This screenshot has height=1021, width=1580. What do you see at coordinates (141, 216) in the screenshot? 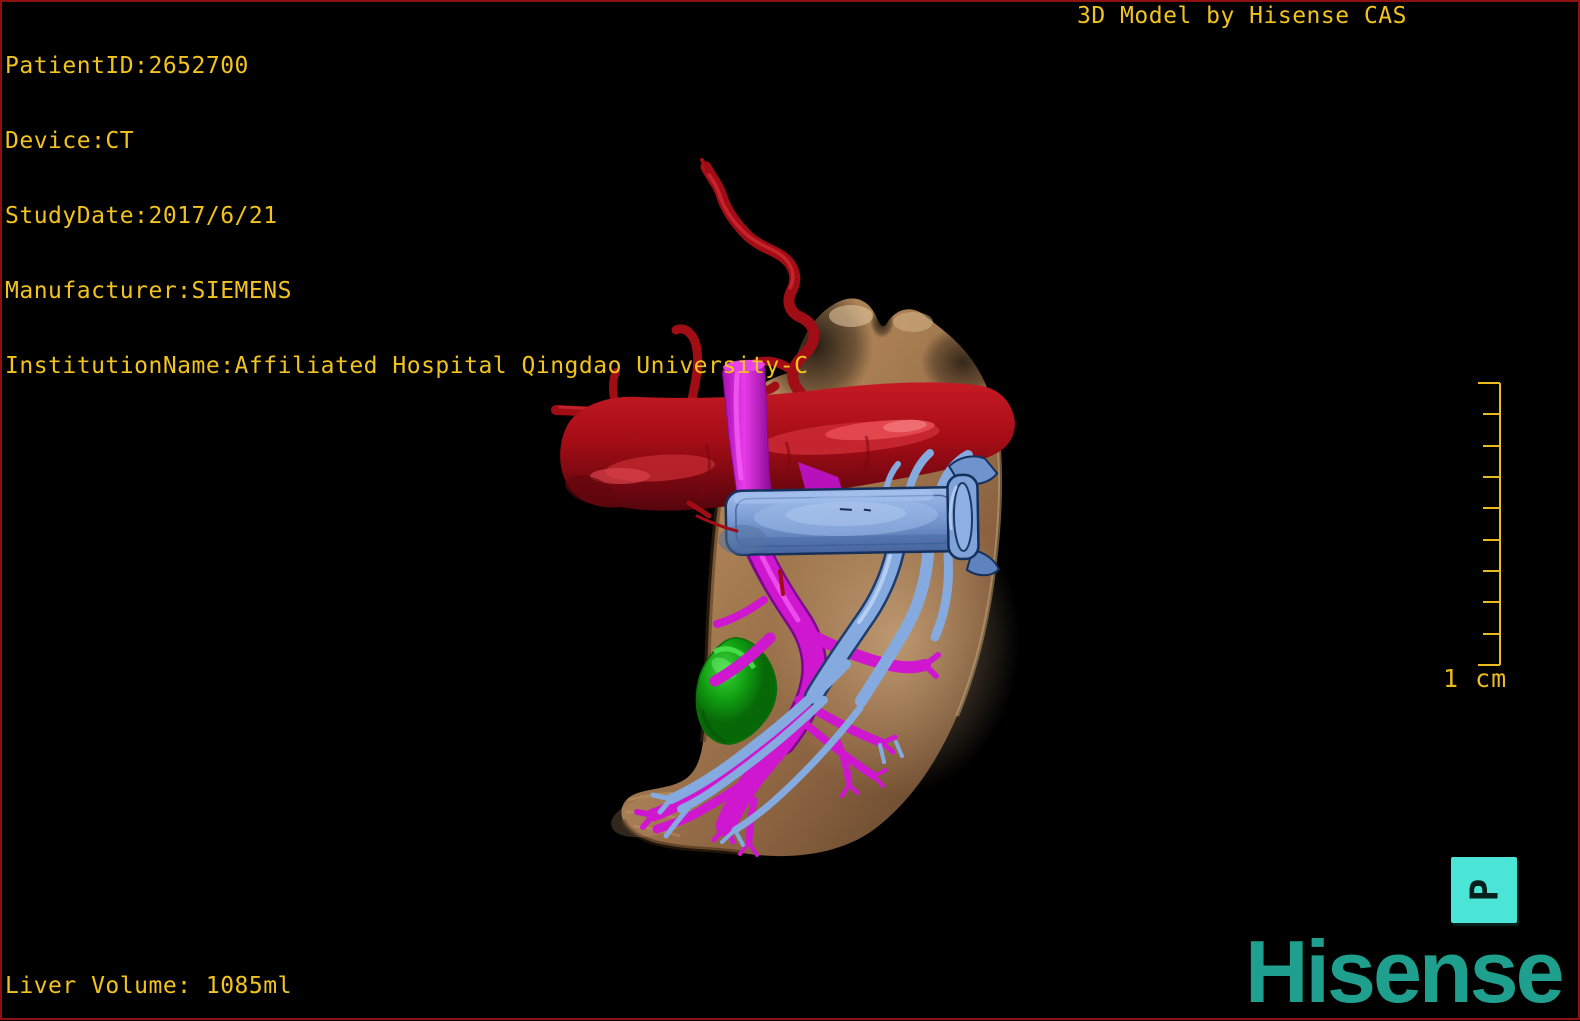
I see `study-date-line: StudyDate:2017/6/21` at bounding box center [141, 216].